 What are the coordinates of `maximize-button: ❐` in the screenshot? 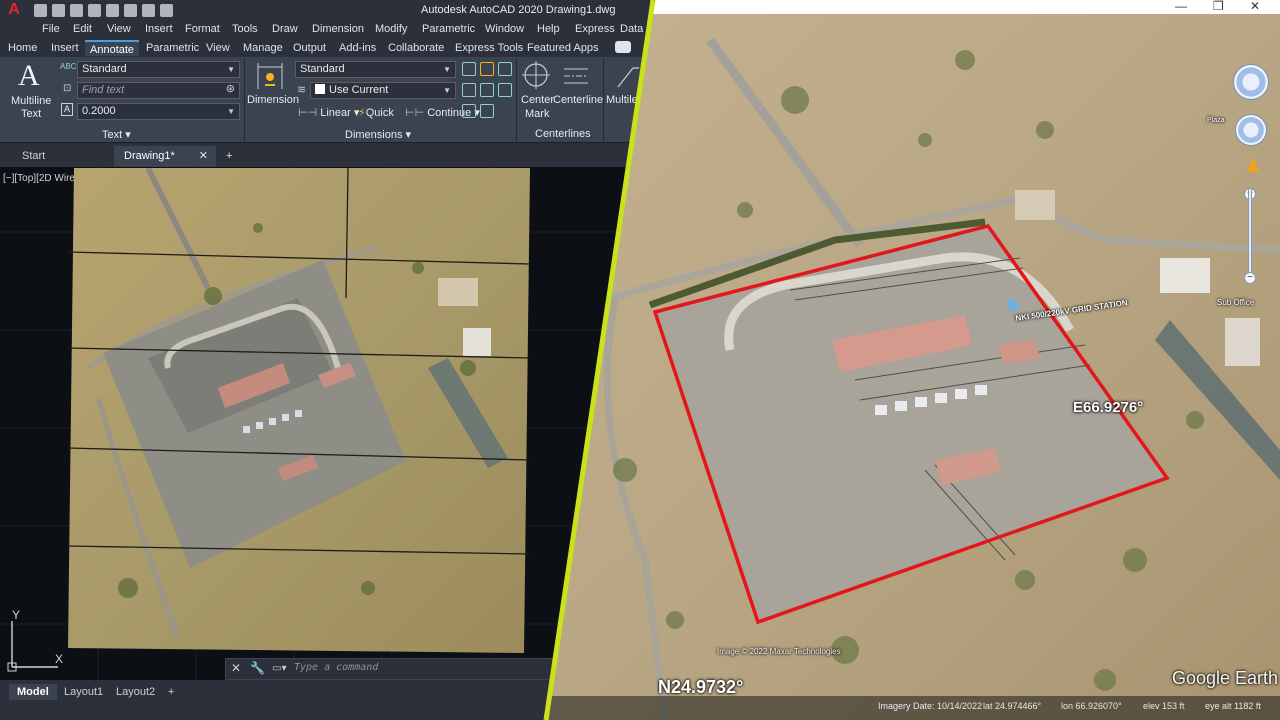 It's located at (1218, 6).